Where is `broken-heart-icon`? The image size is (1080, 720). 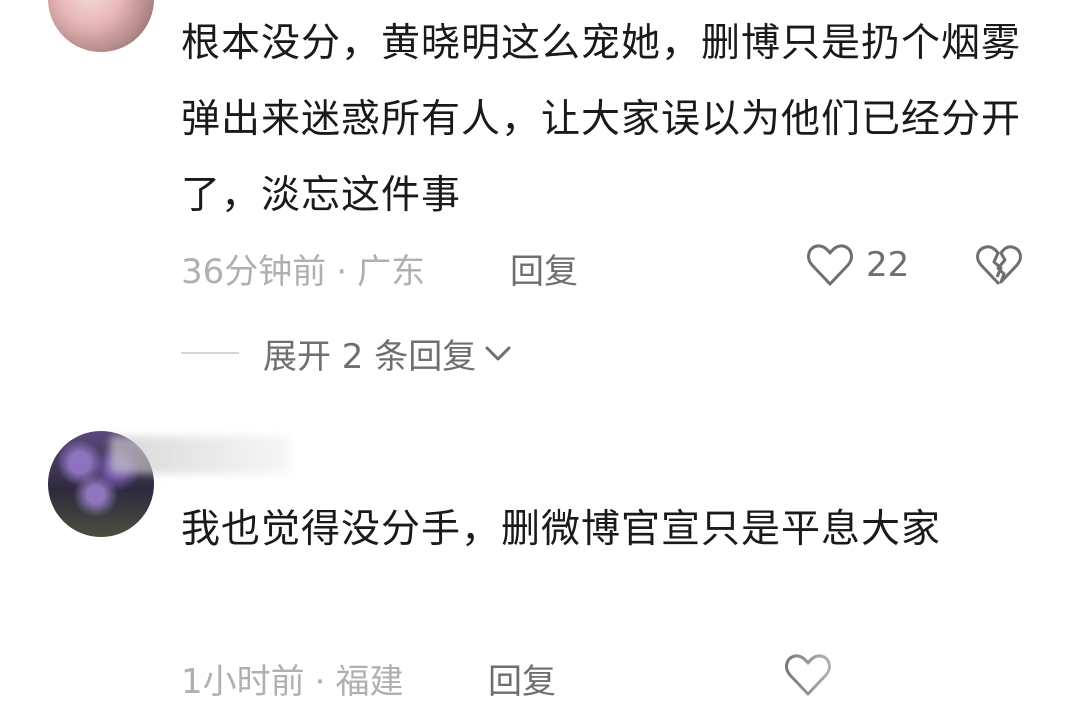
broken-heart-icon is located at coordinates (999, 266).